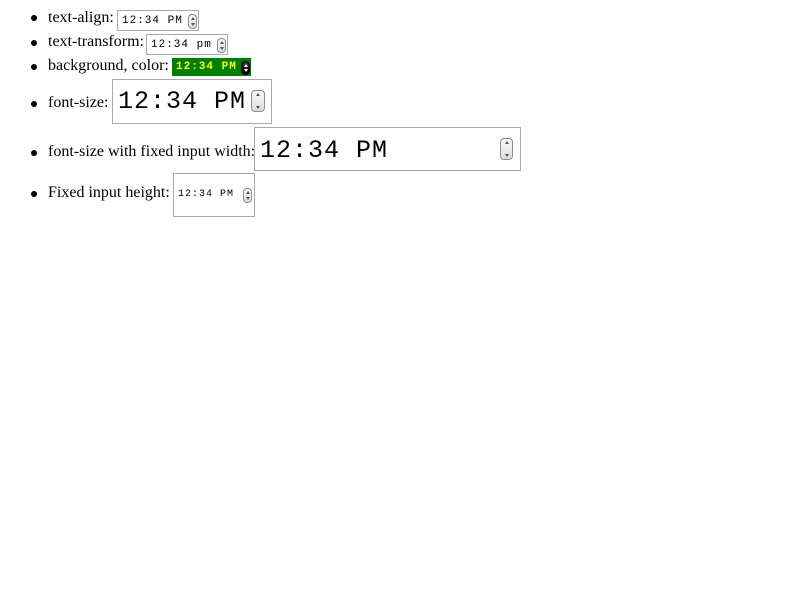 The image size is (800, 600). I want to click on item-label: font-size:, so click(78, 102).